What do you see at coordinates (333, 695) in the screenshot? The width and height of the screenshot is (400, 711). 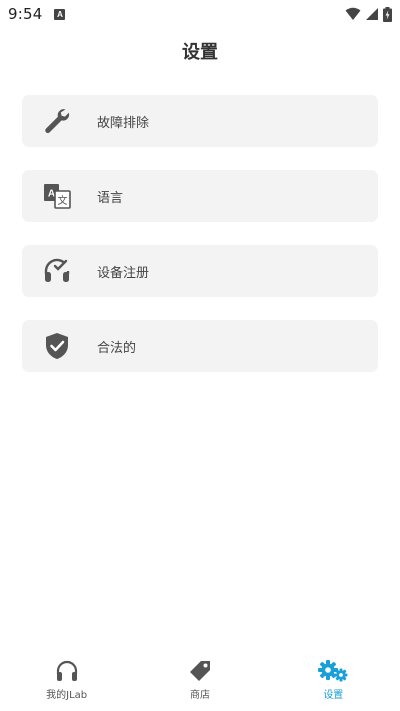 I see `nav-label: 设置` at bounding box center [333, 695].